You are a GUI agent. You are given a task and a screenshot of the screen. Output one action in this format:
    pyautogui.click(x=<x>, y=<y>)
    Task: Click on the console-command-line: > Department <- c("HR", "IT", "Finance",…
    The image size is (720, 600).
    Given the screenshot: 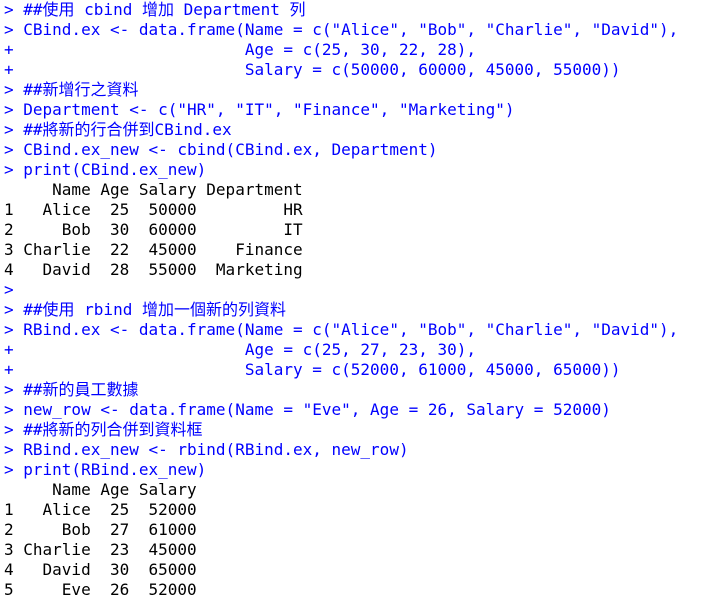 What is the action you would take?
    pyautogui.click(x=360, y=110)
    